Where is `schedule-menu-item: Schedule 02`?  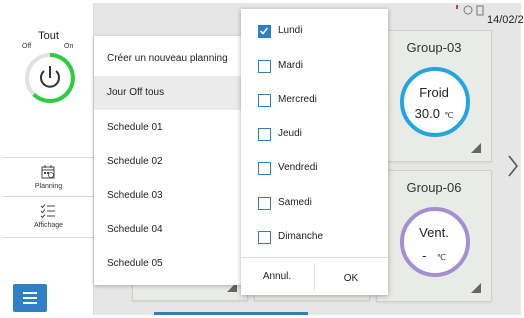
schedule-menu-item: Schedule 02 is located at coordinates (169, 162).